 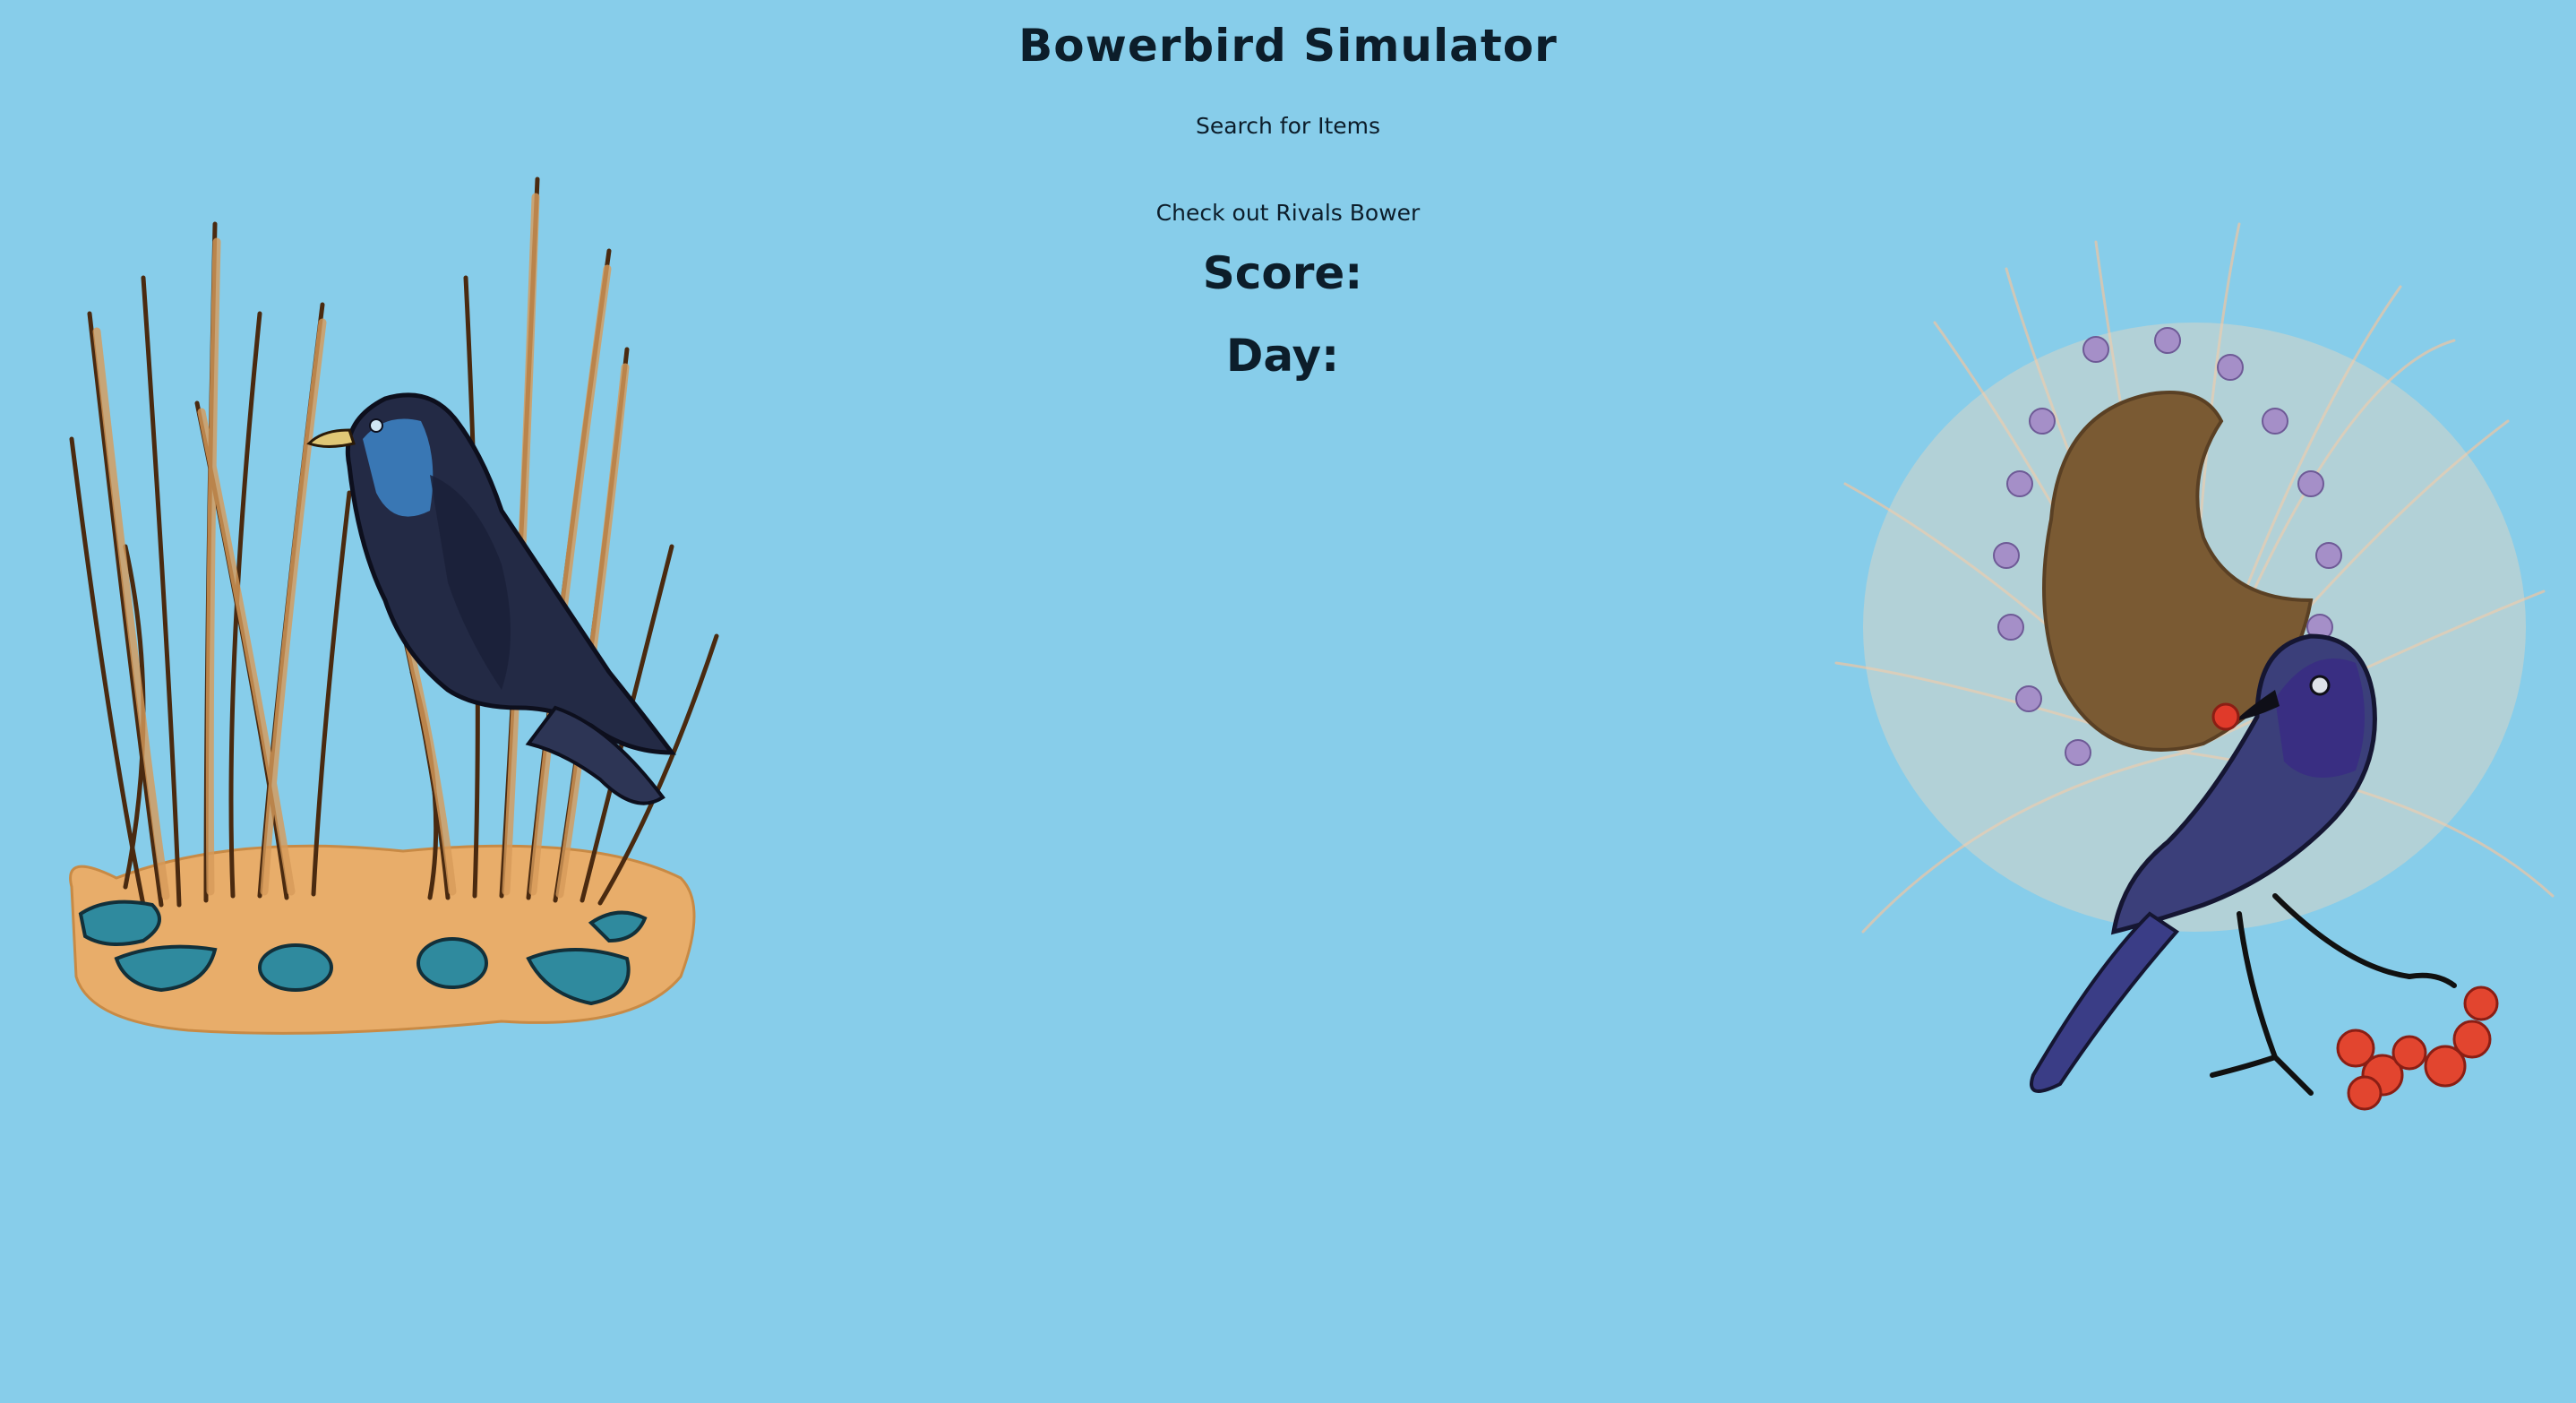 What do you see at coordinates (1288, 212) in the screenshot?
I see `rival-bower-button: Check out Rivals Bower` at bounding box center [1288, 212].